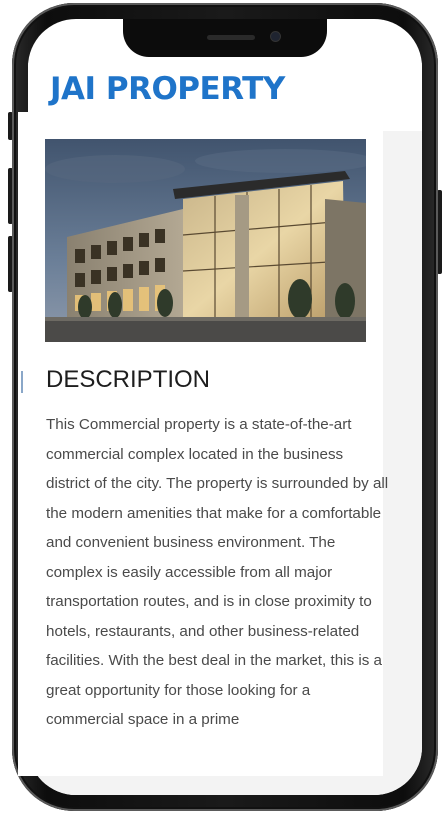  What do you see at coordinates (22, 382) in the screenshot?
I see `section-accent-bar` at bounding box center [22, 382].